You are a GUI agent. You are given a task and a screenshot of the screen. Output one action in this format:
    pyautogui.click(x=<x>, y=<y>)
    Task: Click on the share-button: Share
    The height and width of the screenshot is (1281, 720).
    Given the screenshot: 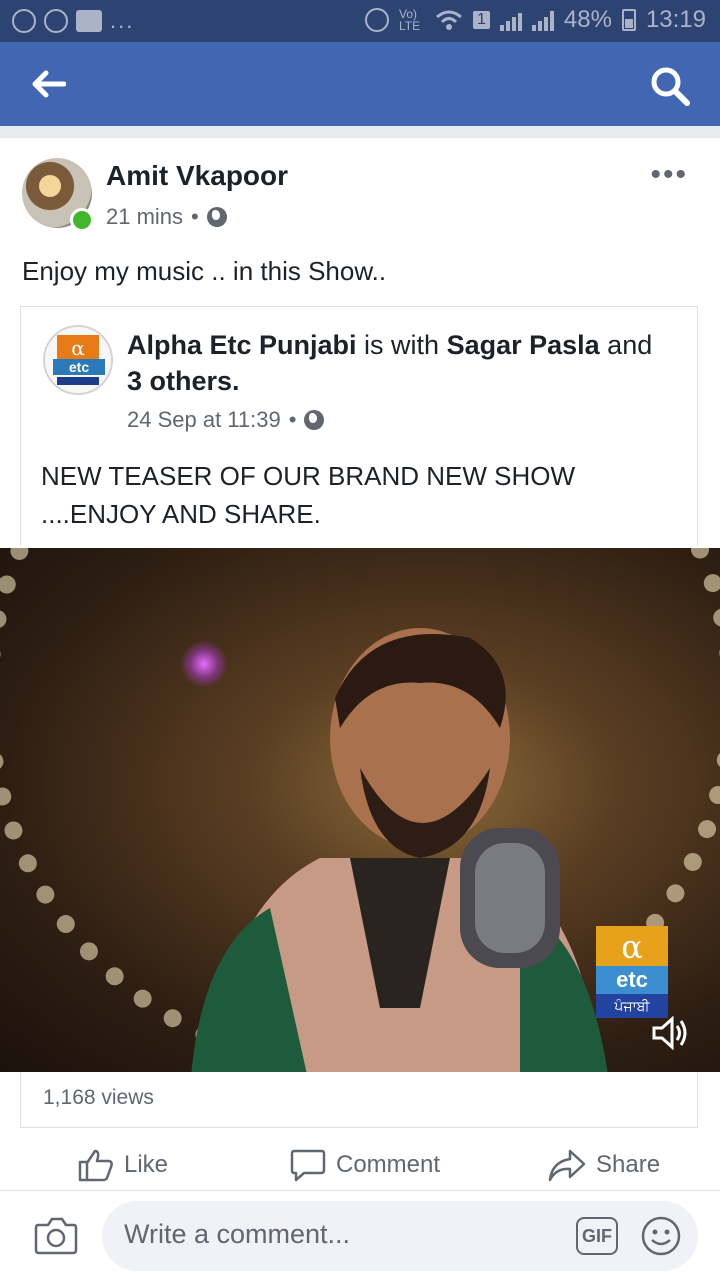 What is the action you would take?
    pyautogui.click(x=604, y=1165)
    